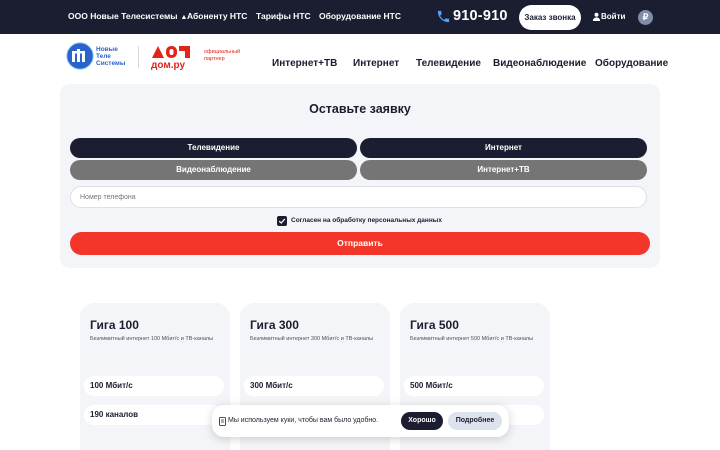  I want to click on nav-television: Телевидение, so click(448, 63).